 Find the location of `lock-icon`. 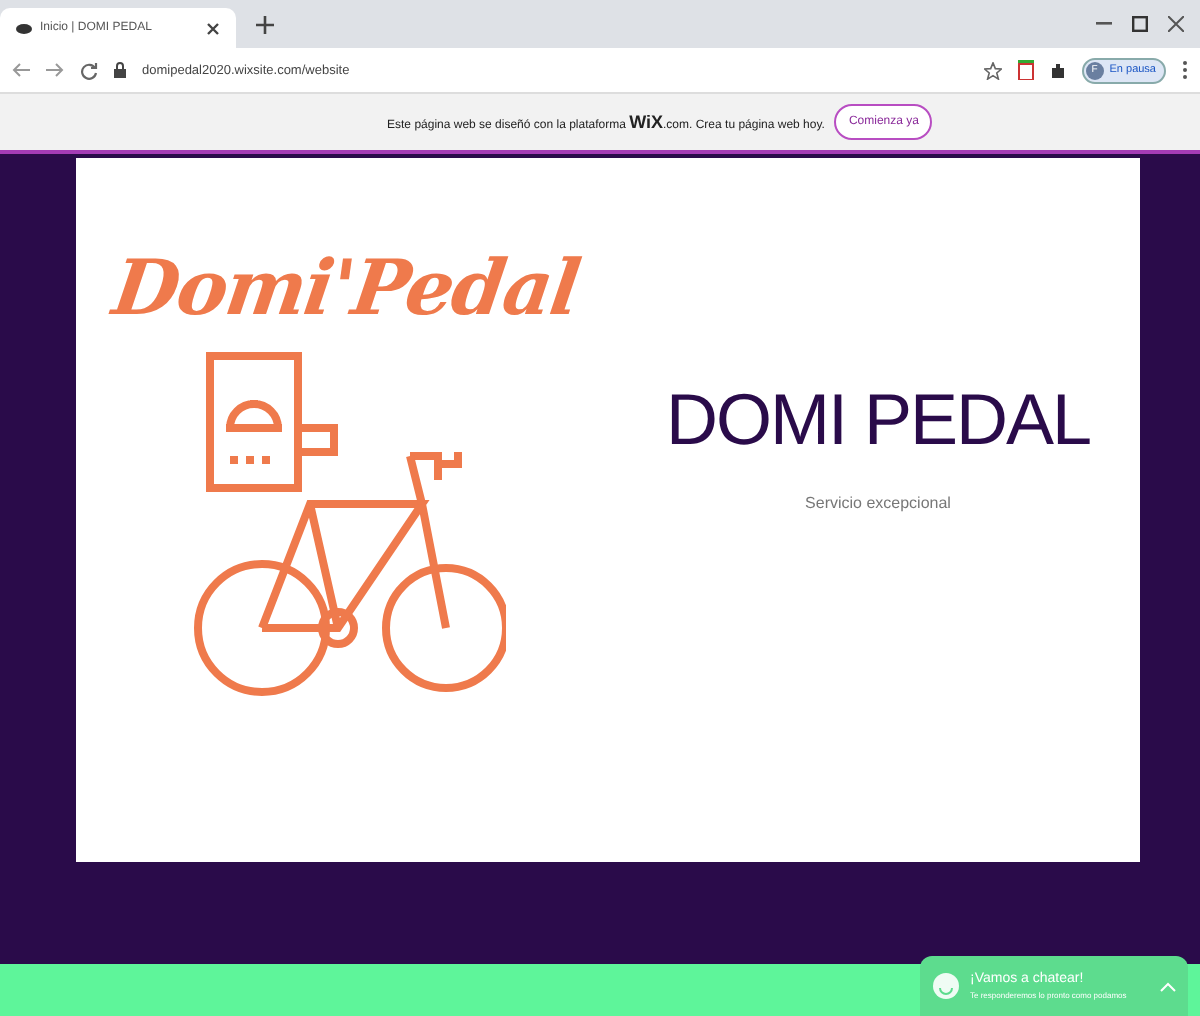

lock-icon is located at coordinates (120, 70).